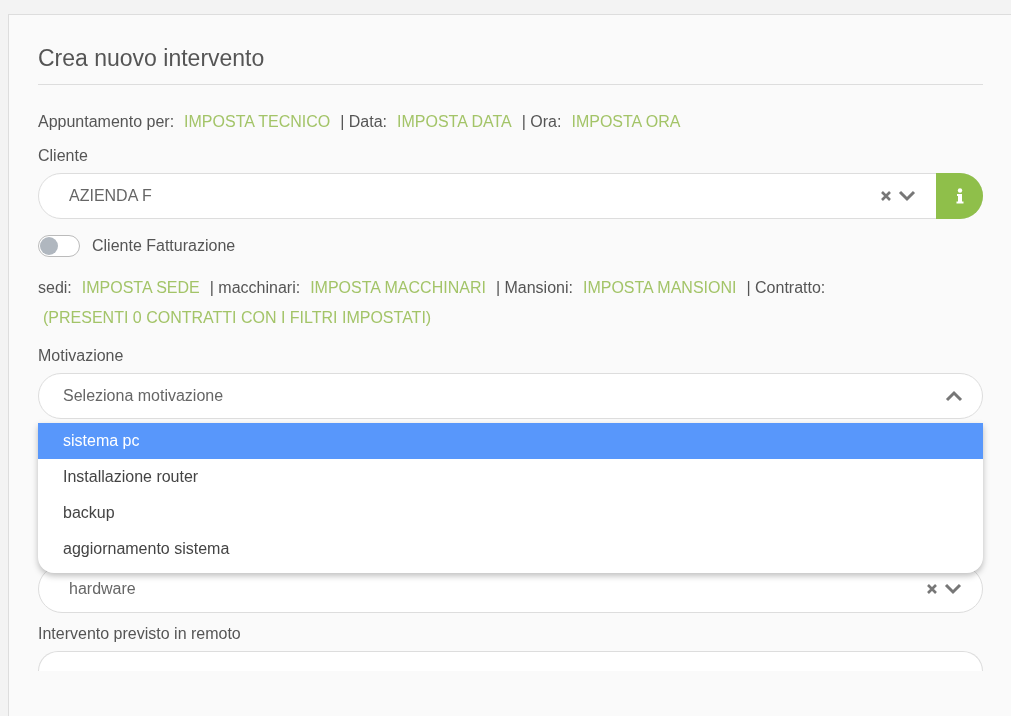 The height and width of the screenshot is (716, 1011). What do you see at coordinates (510, 513) in the screenshot?
I see `dropdown-option: backup` at bounding box center [510, 513].